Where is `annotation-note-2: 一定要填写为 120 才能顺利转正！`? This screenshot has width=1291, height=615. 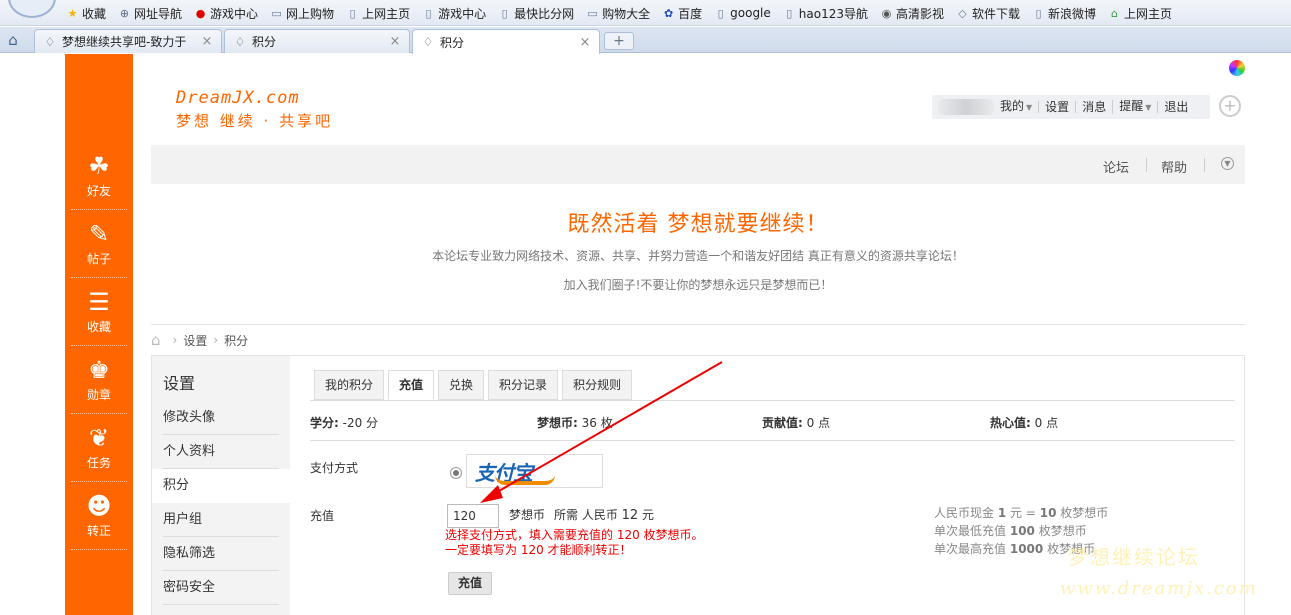 annotation-note-2: 一定要填写为 120 才能顺利转正！ is located at coordinates (538, 550).